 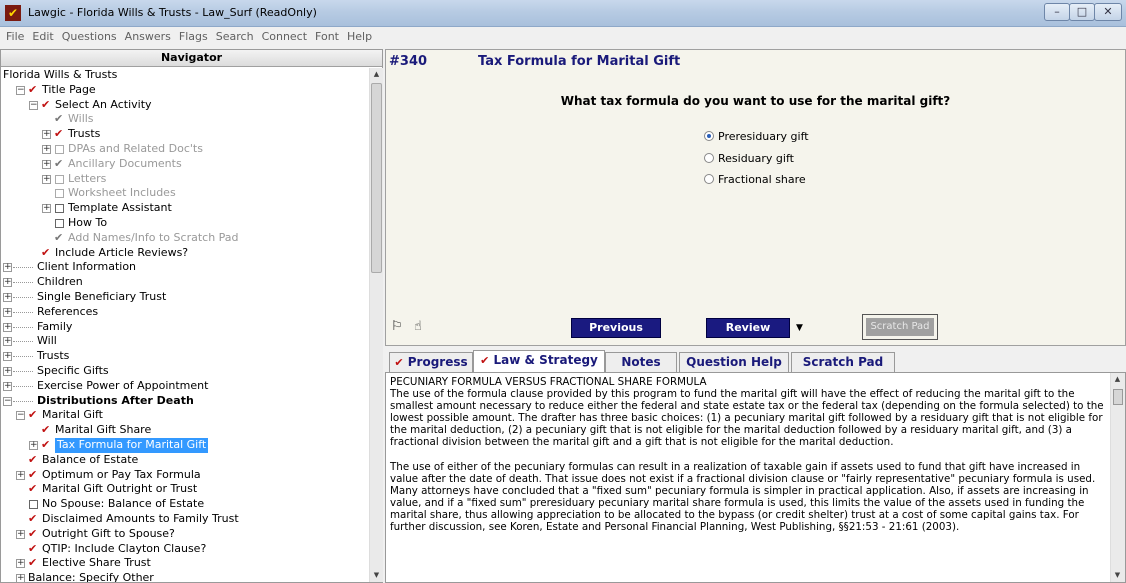 What do you see at coordinates (185, 75) in the screenshot?
I see `tree-item: Florida Wills & Trusts` at bounding box center [185, 75].